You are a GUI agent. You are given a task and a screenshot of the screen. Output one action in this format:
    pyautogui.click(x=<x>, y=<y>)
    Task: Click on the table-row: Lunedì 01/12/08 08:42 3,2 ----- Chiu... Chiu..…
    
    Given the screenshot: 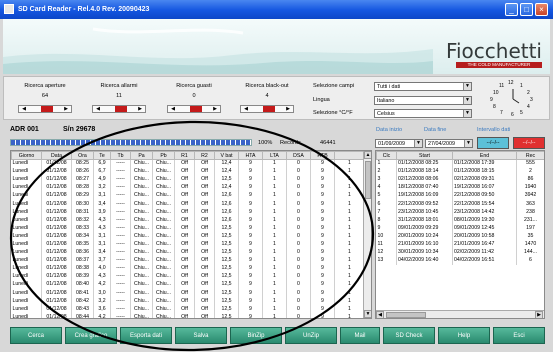 What is the action you would take?
    pyautogui.click(x=188, y=301)
    